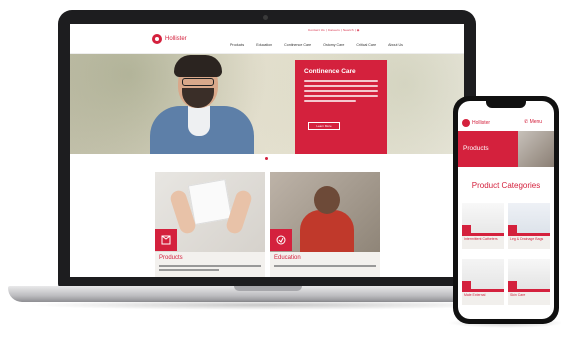 The image size is (561, 343). Describe the element at coordinates (333, 45) in the screenshot. I see `nav-item: Ostomy Care` at that location.